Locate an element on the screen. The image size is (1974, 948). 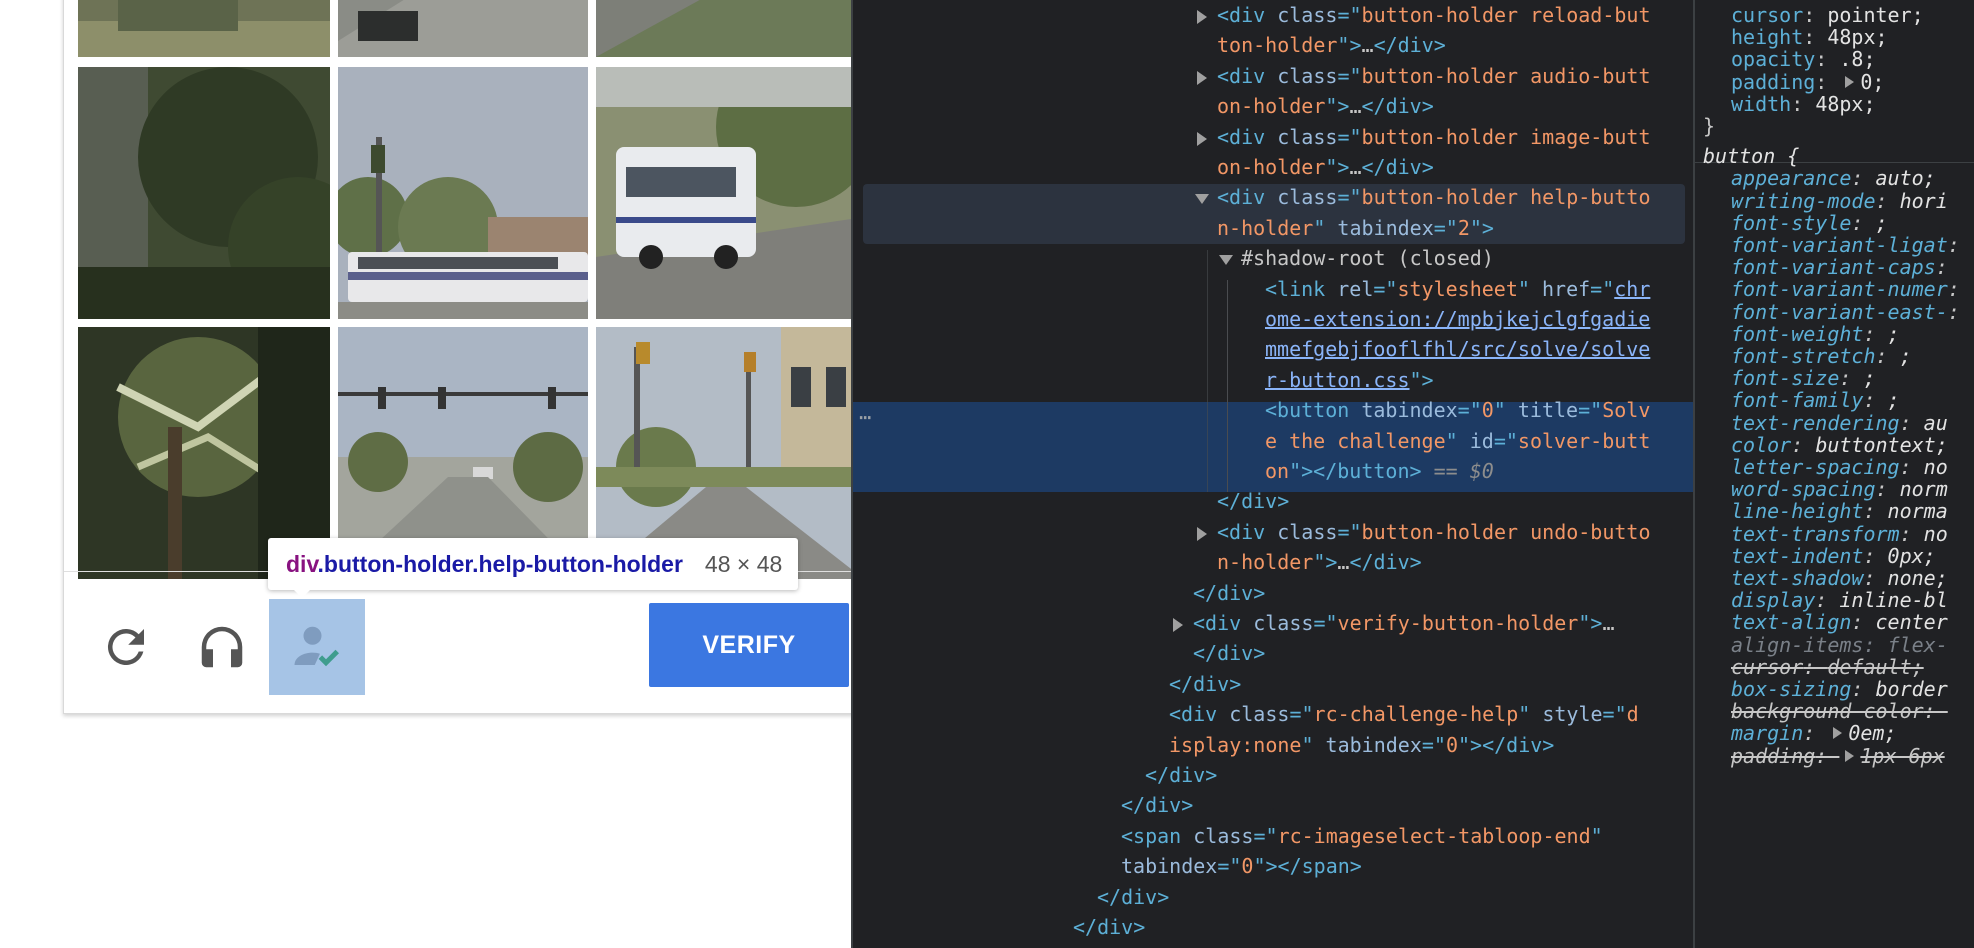
style-value: pointer; is located at coordinates (1875, 15).